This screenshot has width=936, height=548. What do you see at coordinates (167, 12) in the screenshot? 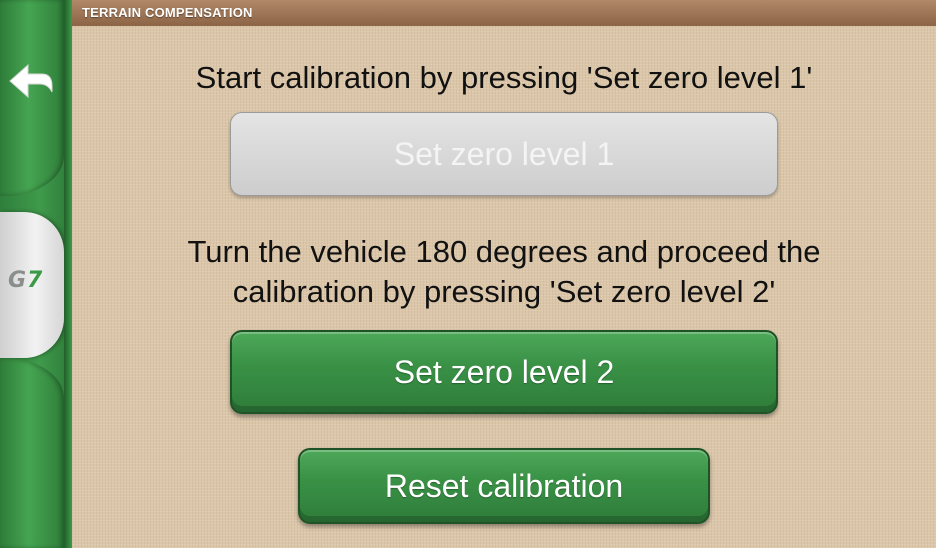
I see `page-title: TERRAIN COMPENSATION` at bounding box center [167, 12].